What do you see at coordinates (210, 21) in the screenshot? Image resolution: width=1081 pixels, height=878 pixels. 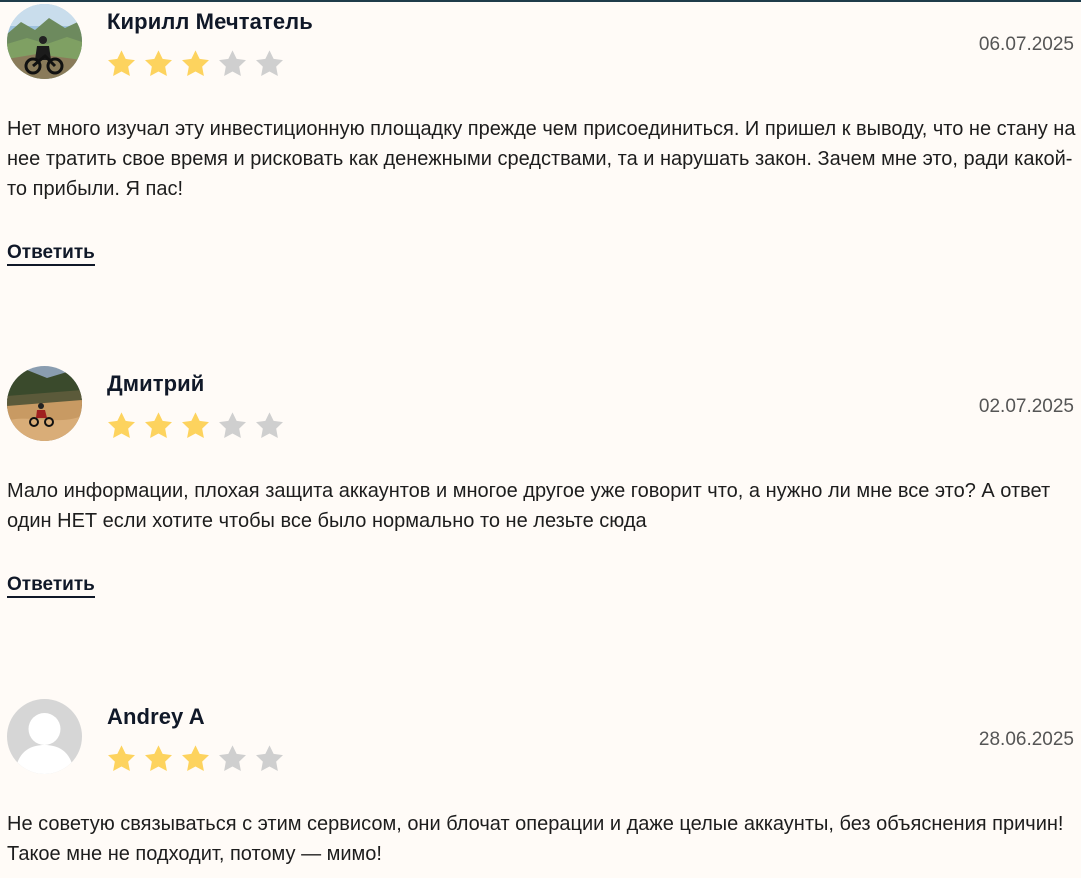 I see `author-name: Кирилл Мечтатель` at bounding box center [210, 21].